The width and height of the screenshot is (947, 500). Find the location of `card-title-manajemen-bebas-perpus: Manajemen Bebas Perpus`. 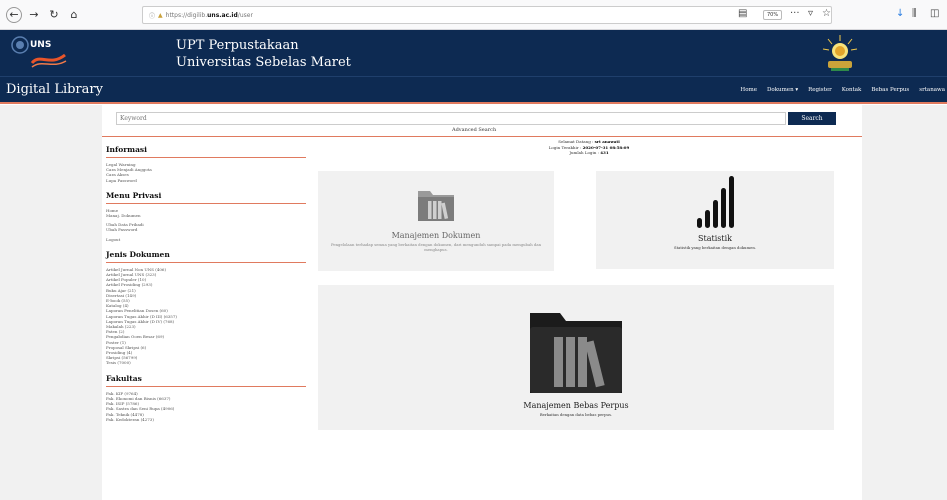

card-title-manajemen-bebas-perpus: Manajemen Bebas Perpus is located at coordinates (576, 405).